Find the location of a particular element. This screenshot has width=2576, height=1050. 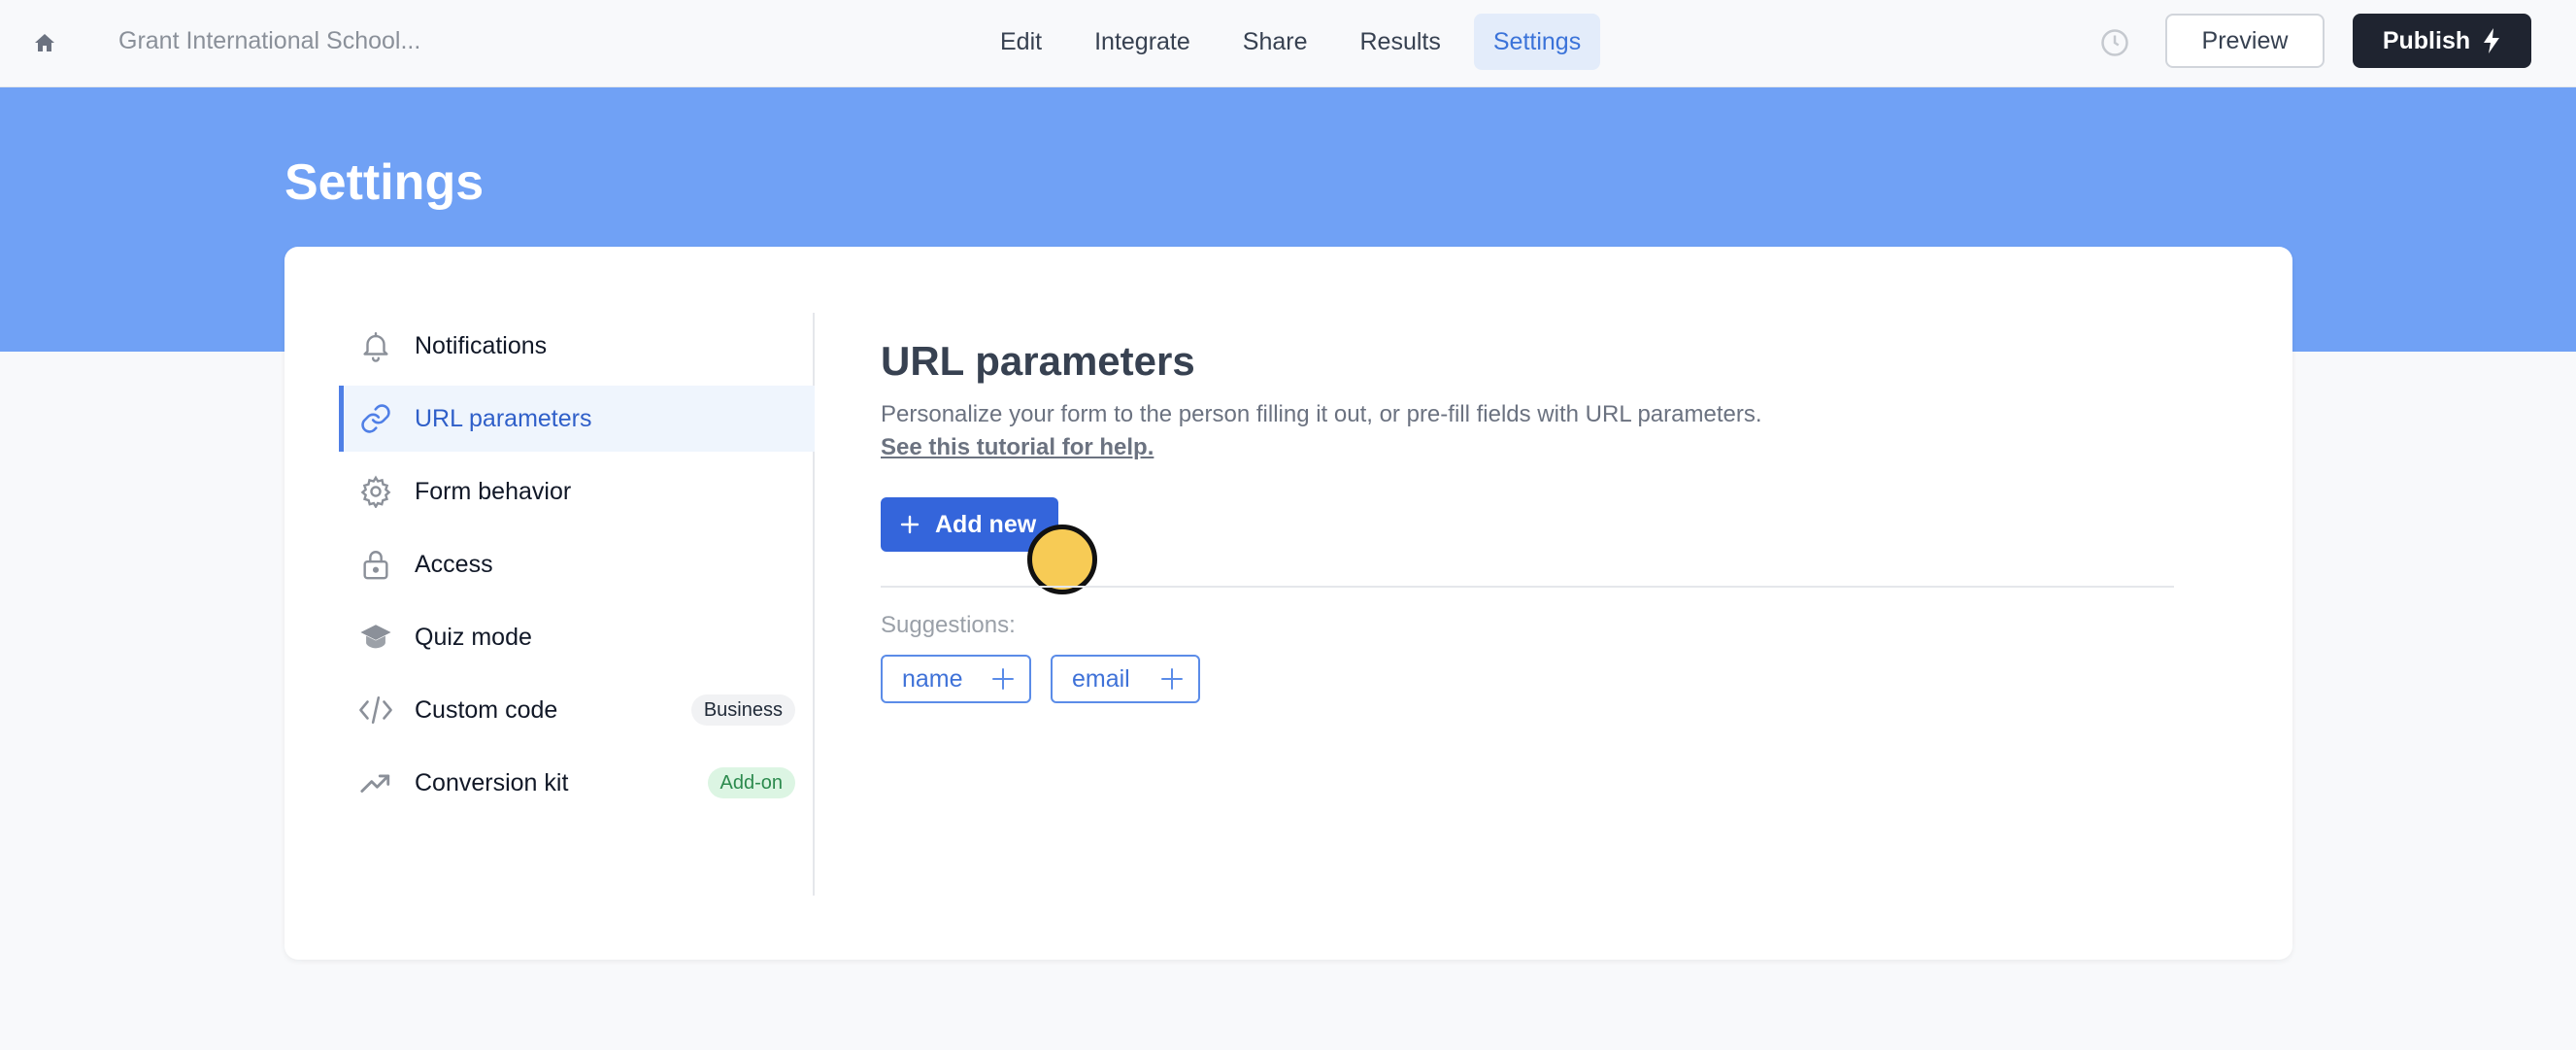

sidebar-item-label: Form behavior is located at coordinates (494, 491).